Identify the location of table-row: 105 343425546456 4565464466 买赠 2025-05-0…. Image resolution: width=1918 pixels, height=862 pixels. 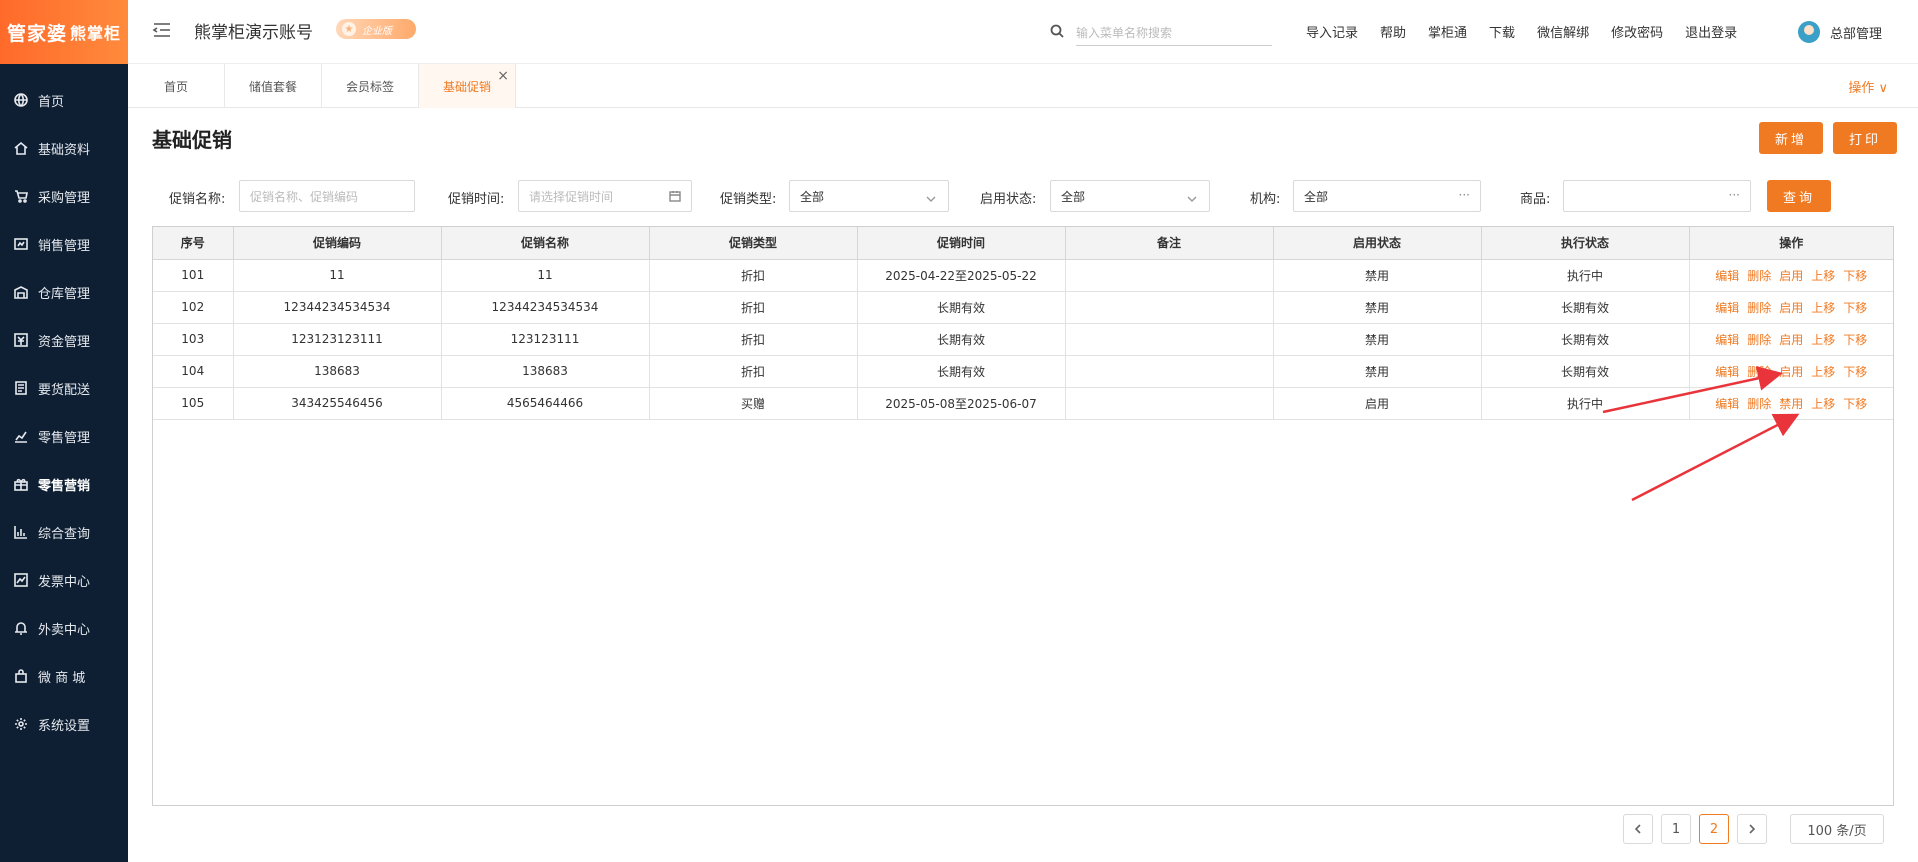
(1023, 403).